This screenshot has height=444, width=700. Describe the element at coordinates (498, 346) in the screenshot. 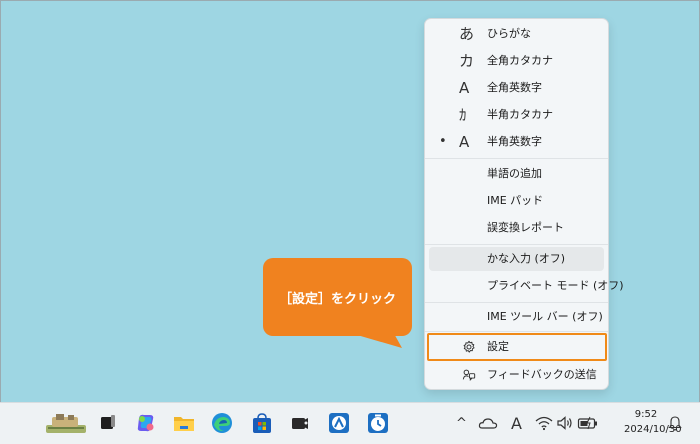

I see `menu-item-label: 設定` at that location.